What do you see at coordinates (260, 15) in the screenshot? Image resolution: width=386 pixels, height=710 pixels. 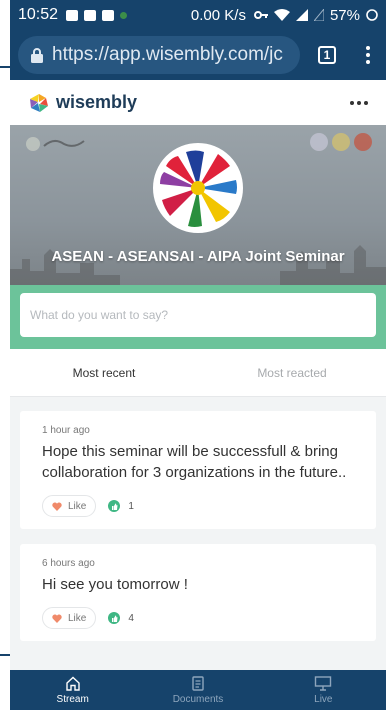 I see `vpn-key-icon` at bounding box center [260, 15].